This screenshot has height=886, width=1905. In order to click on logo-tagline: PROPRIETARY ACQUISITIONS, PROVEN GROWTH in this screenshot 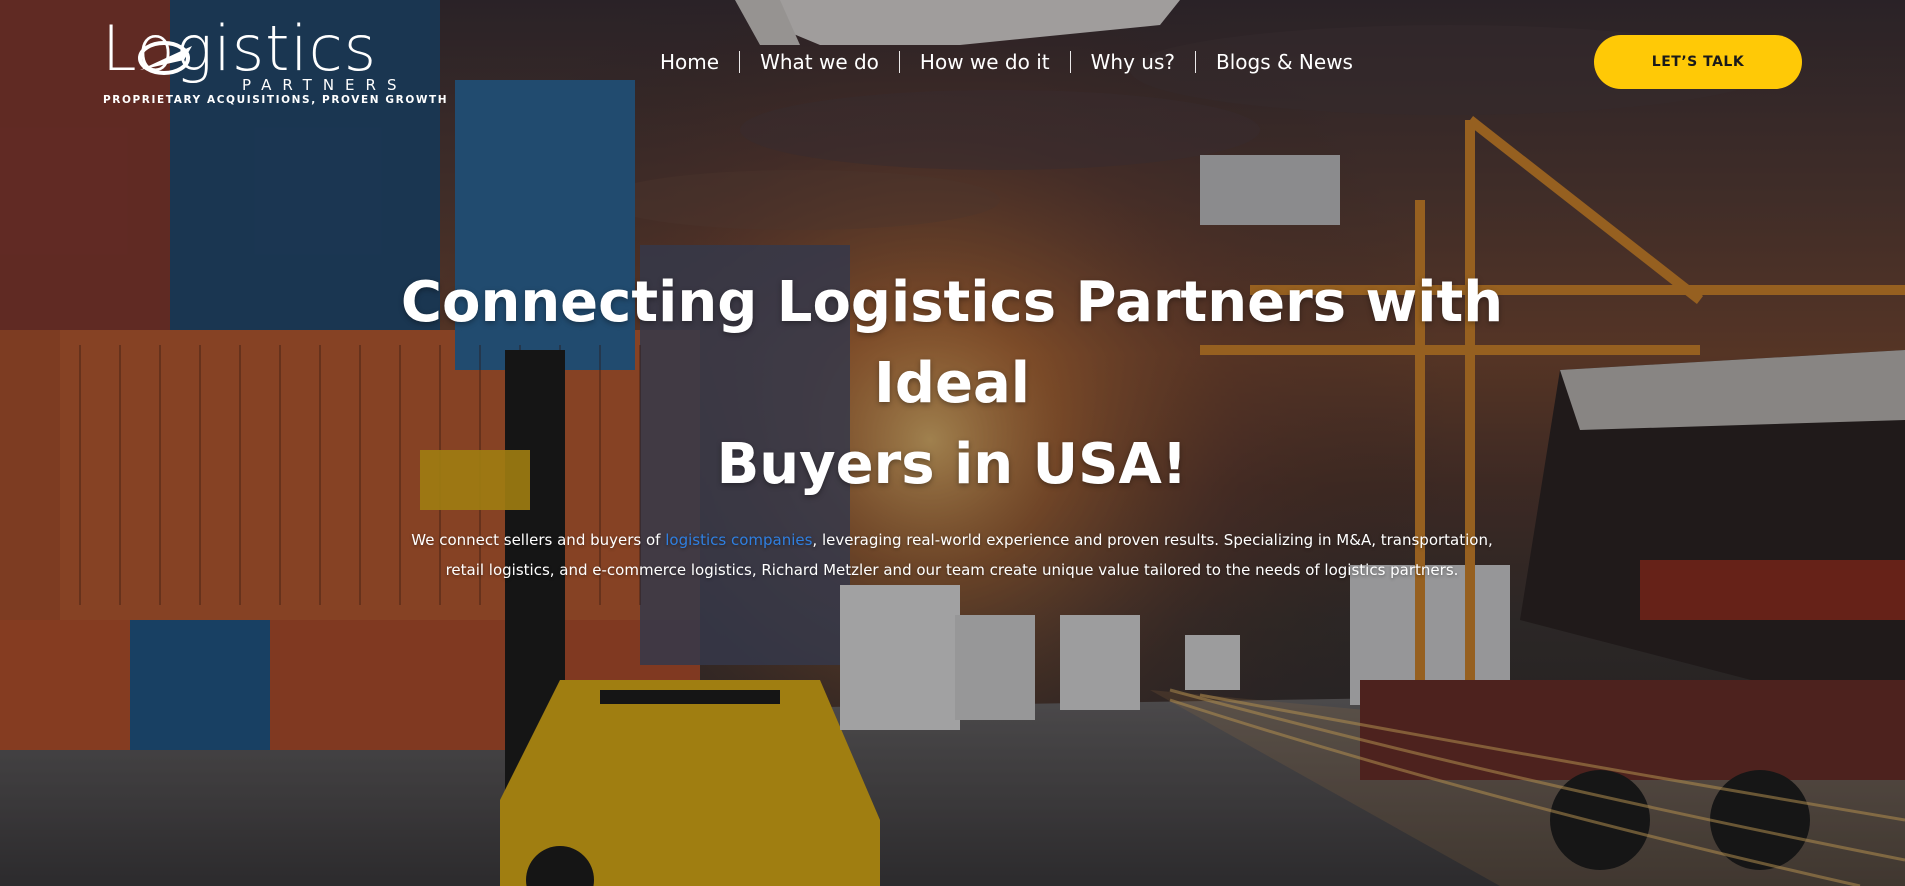, I will do `click(276, 100)`.